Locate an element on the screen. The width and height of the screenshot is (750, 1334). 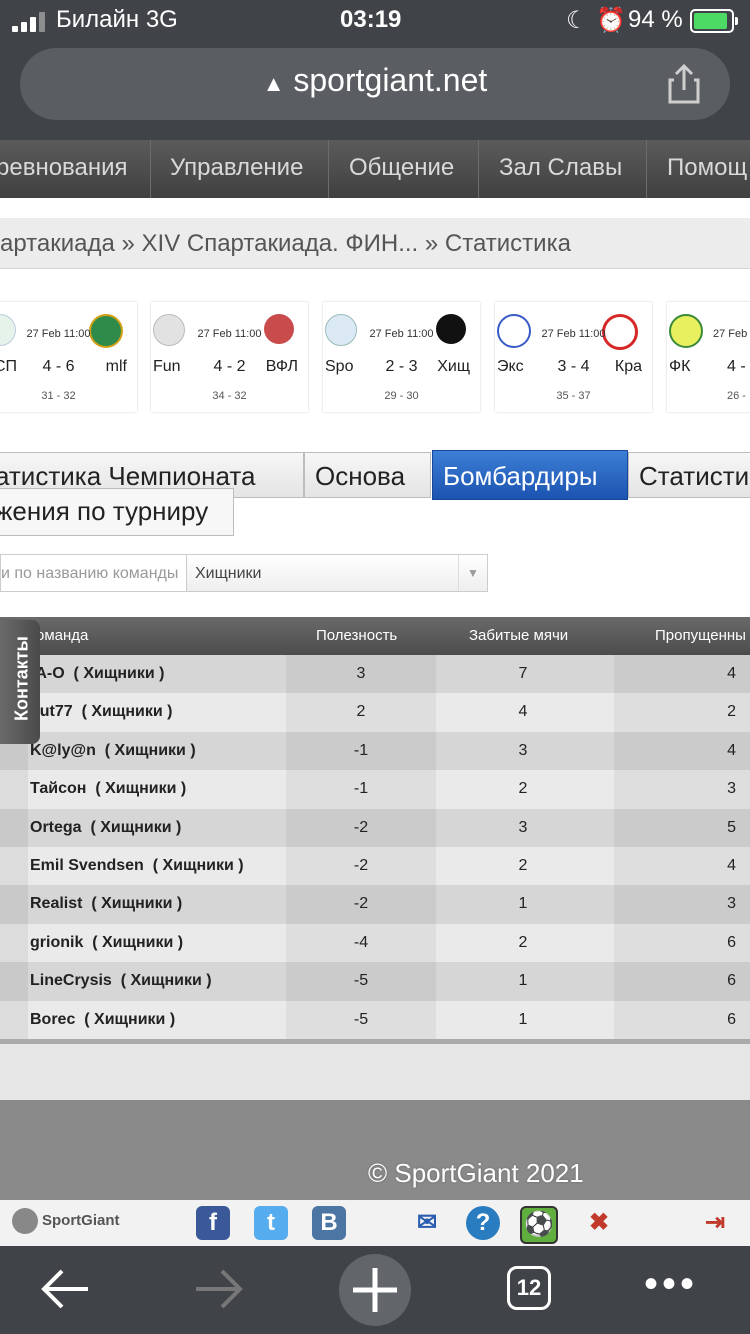
battery-icon is located at coordinates (714, 21).